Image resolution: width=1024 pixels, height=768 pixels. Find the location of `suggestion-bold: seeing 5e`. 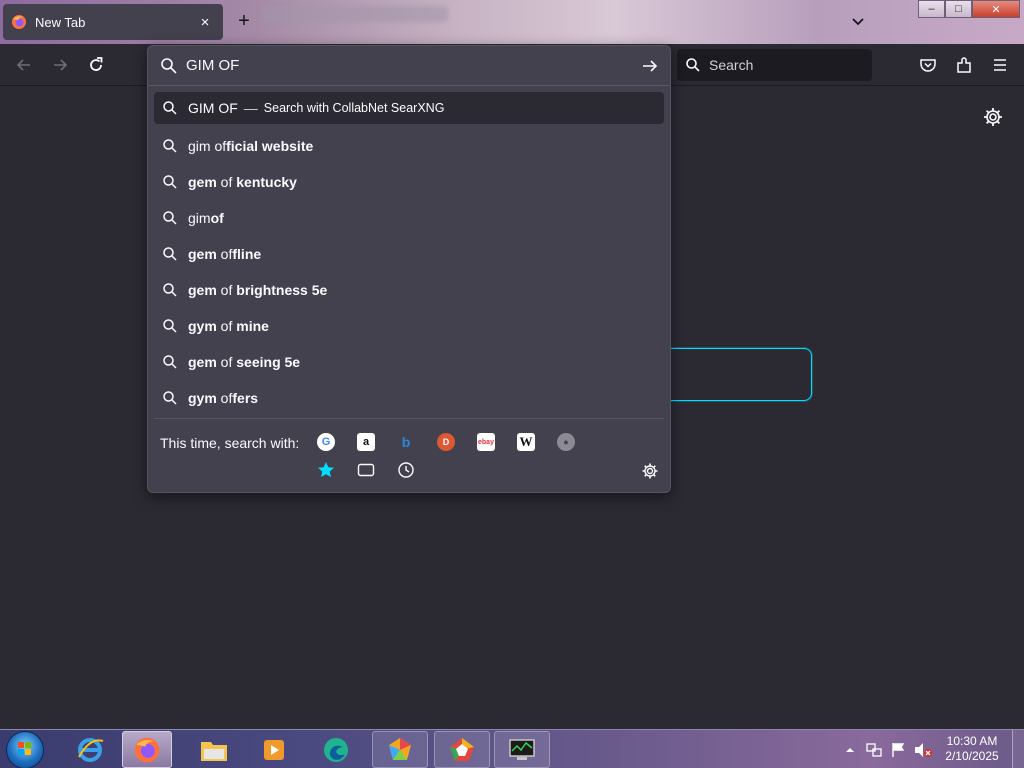

suggestion-bold: seeing 5e is located at coordinates (268, 362).